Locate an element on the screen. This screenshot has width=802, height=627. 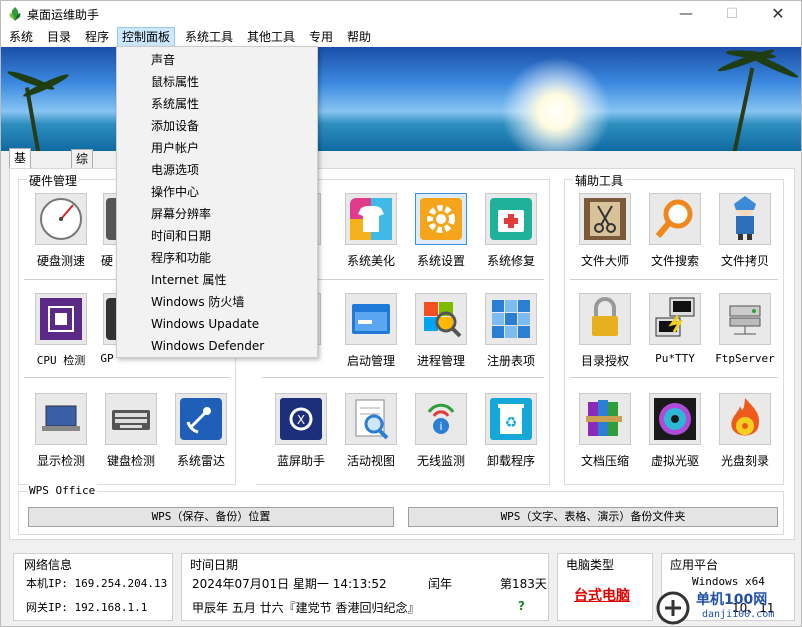
palm-tree-right is located at coordinates (743, 109).